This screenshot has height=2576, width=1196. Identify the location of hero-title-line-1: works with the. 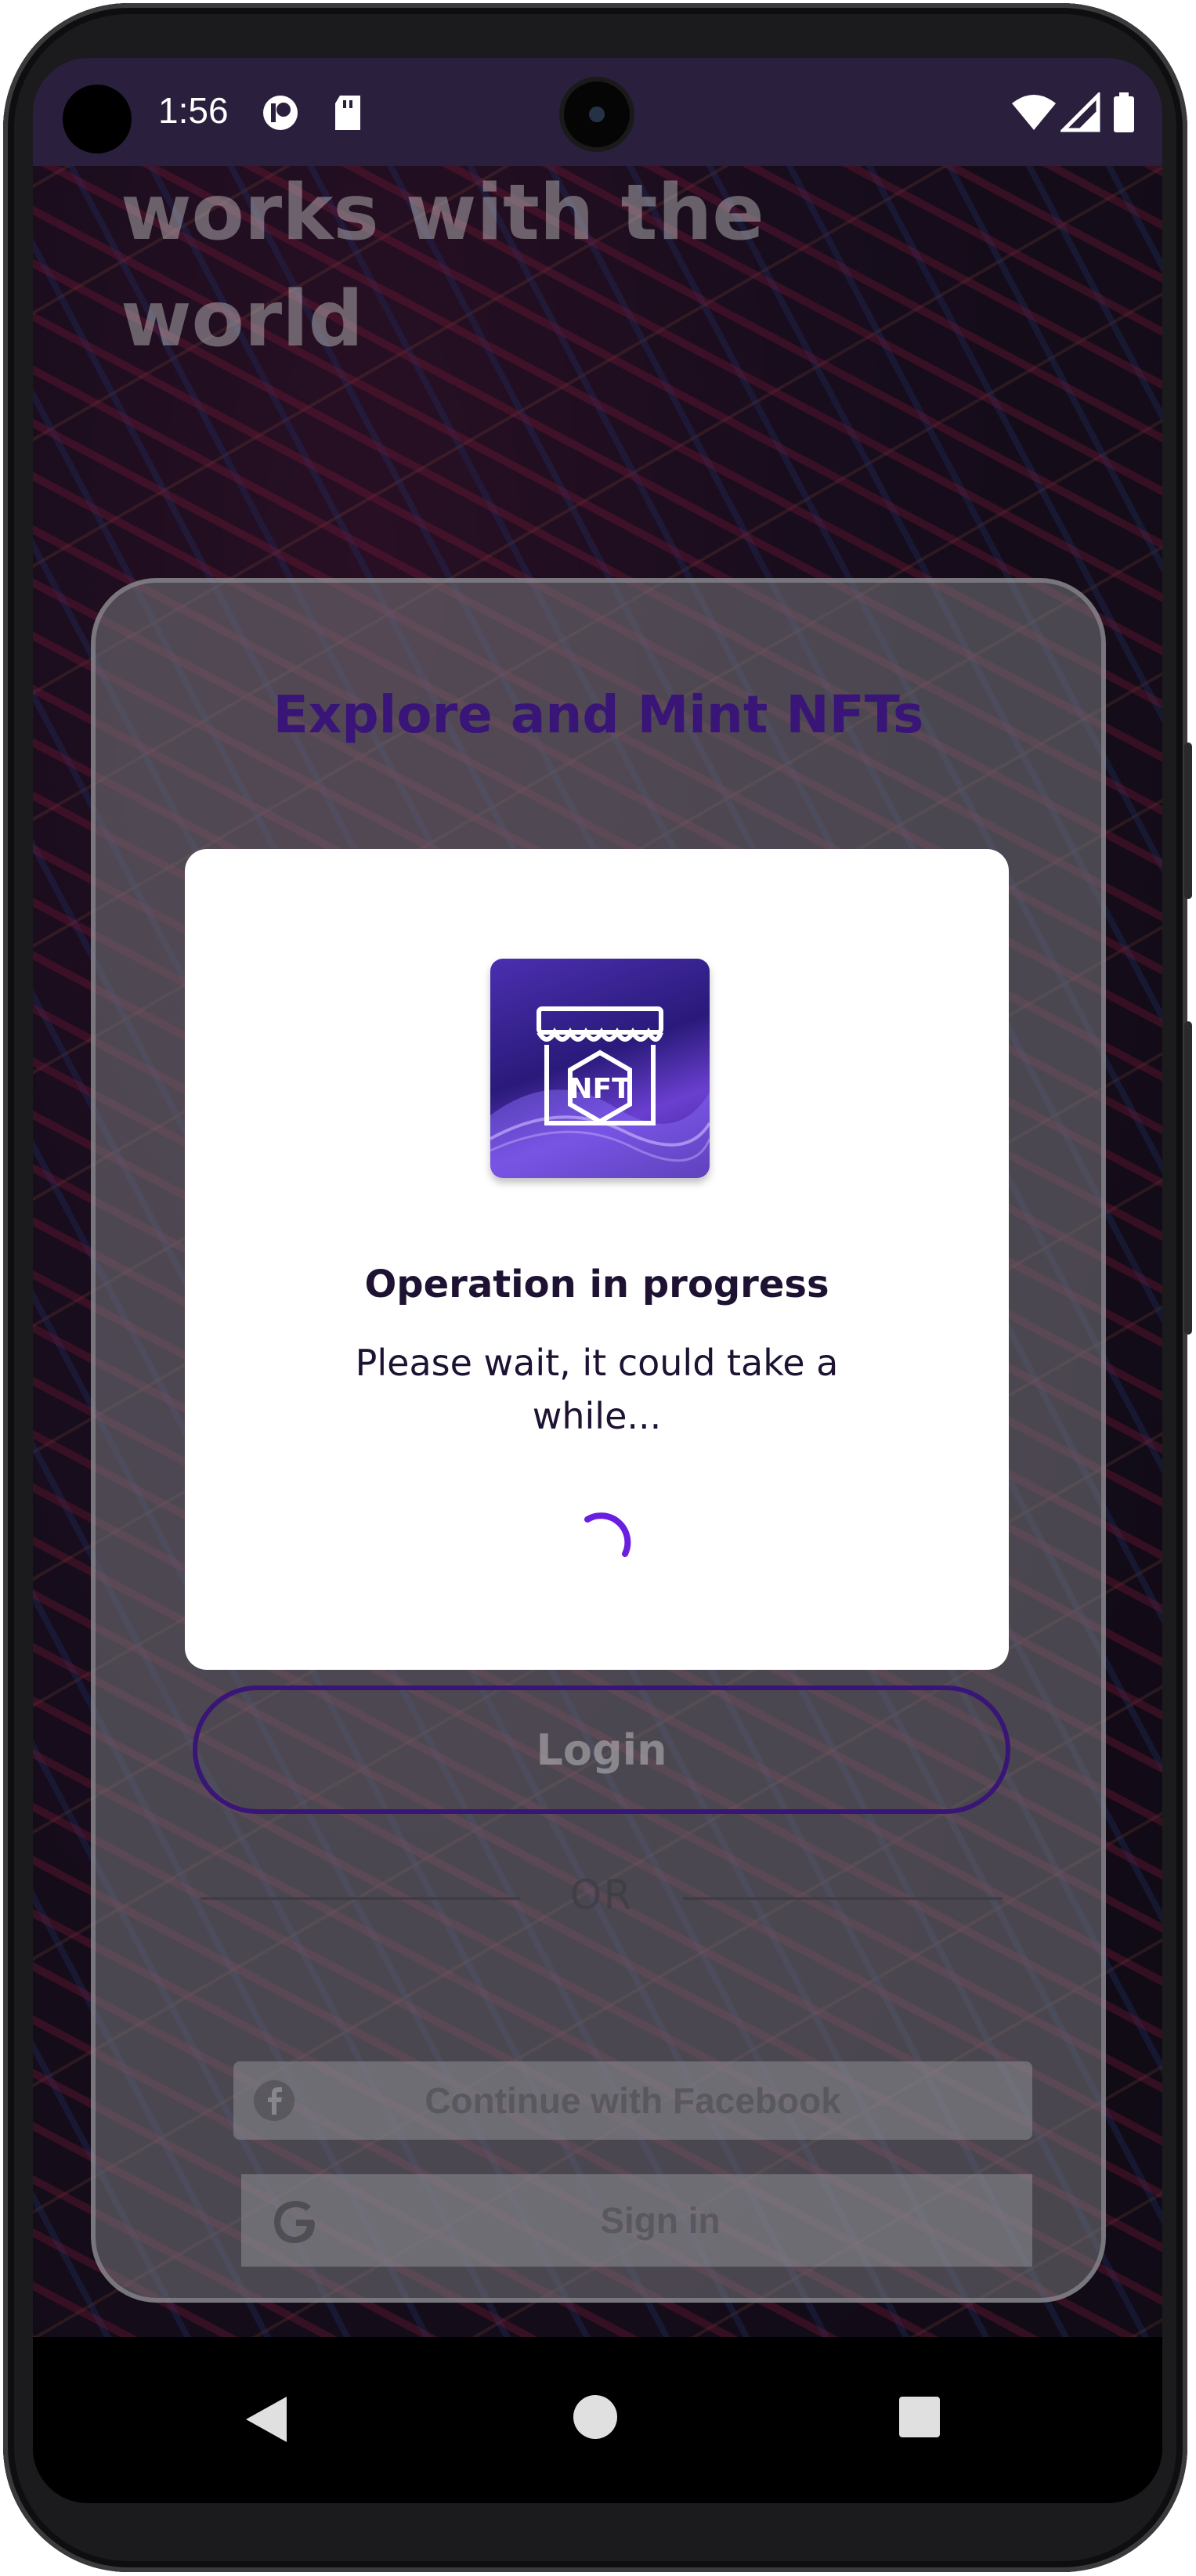
(442, 213).